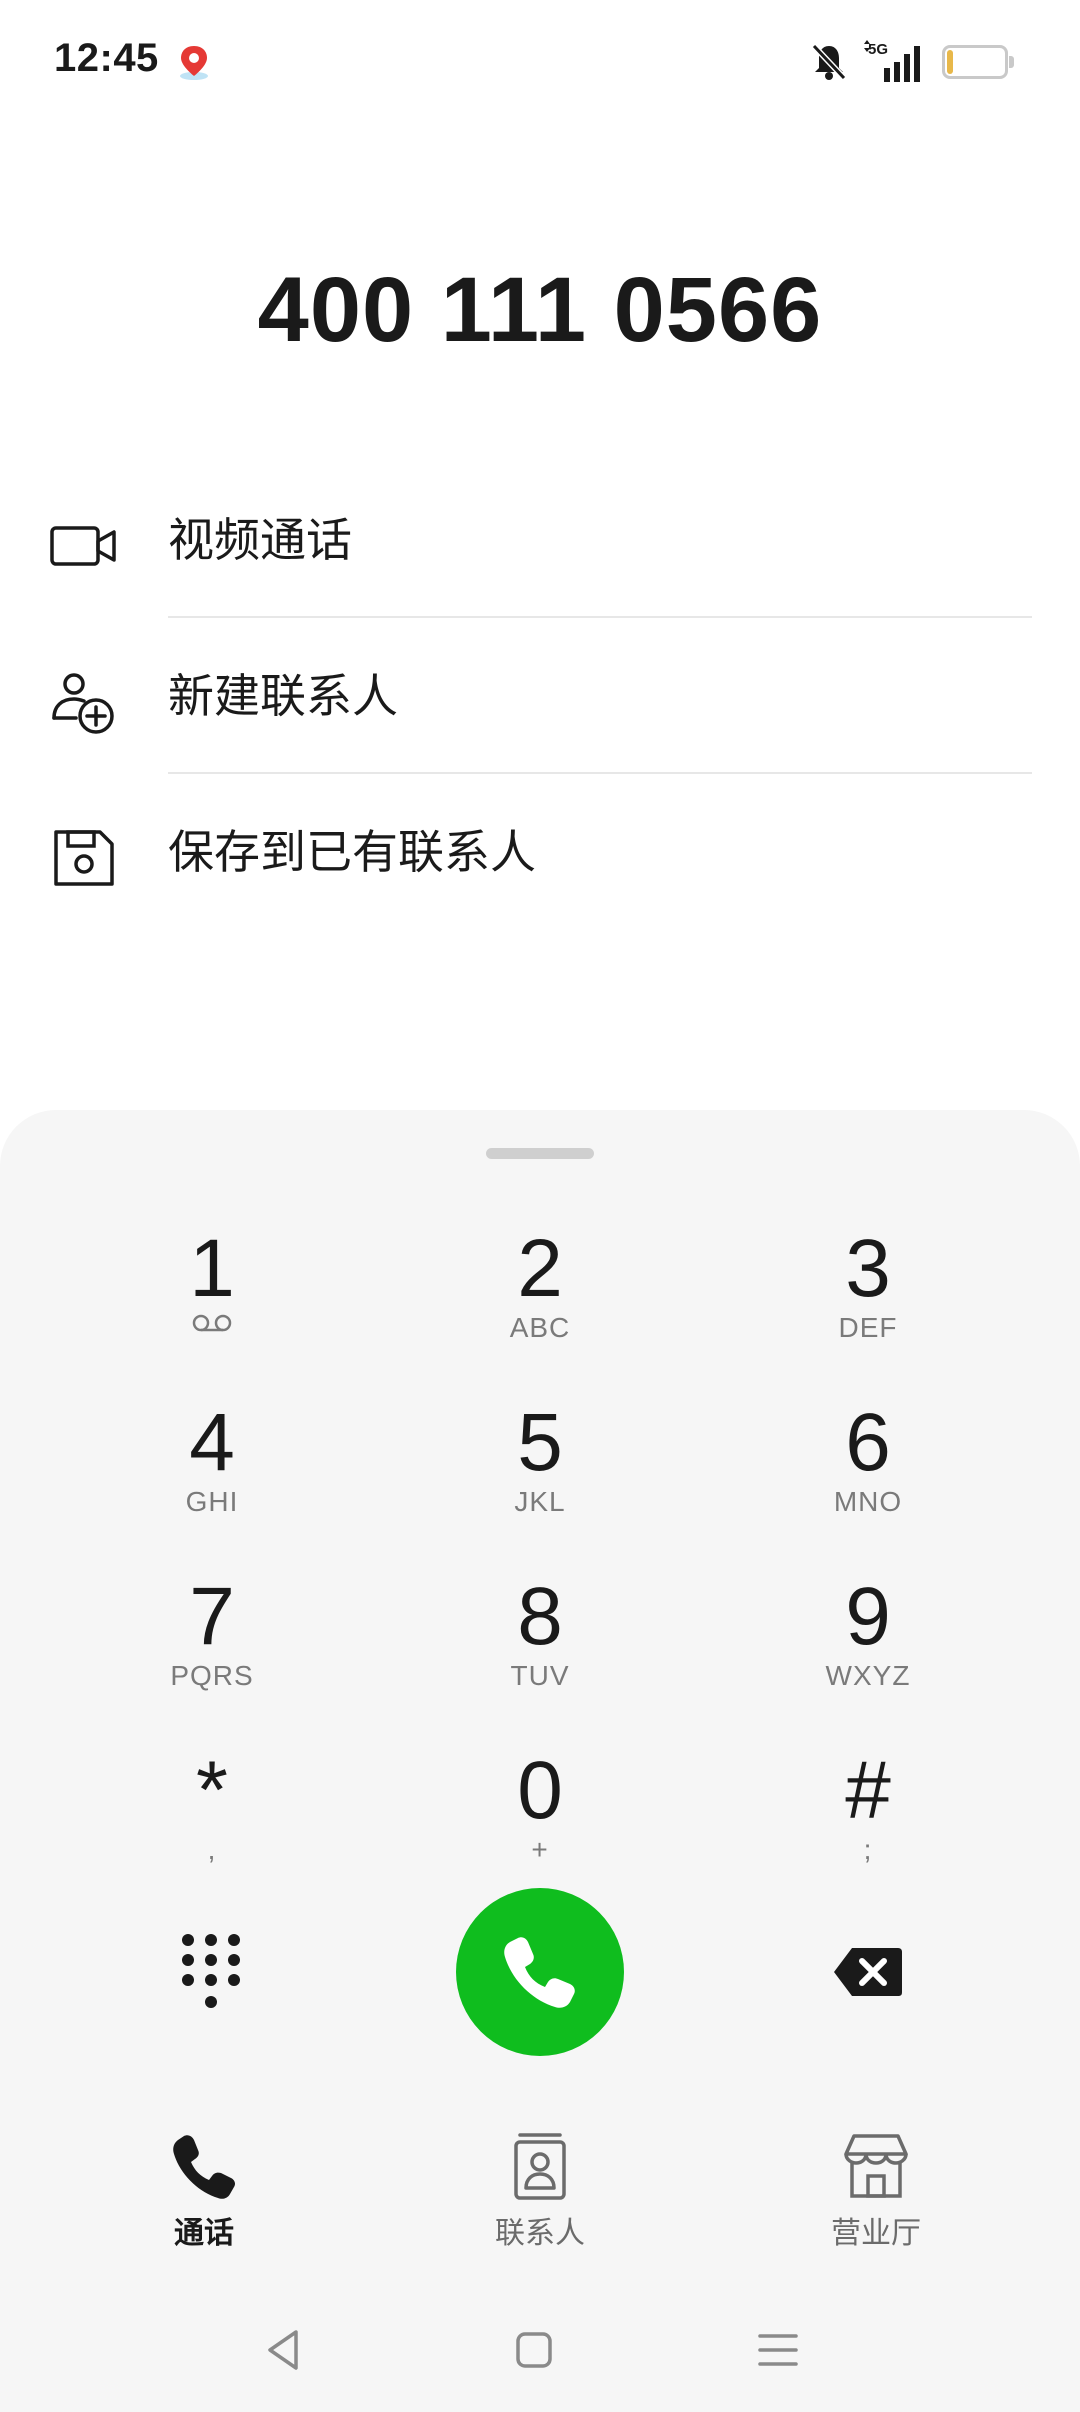  I want to click on key-0: 0 +, so click(540, 1816).